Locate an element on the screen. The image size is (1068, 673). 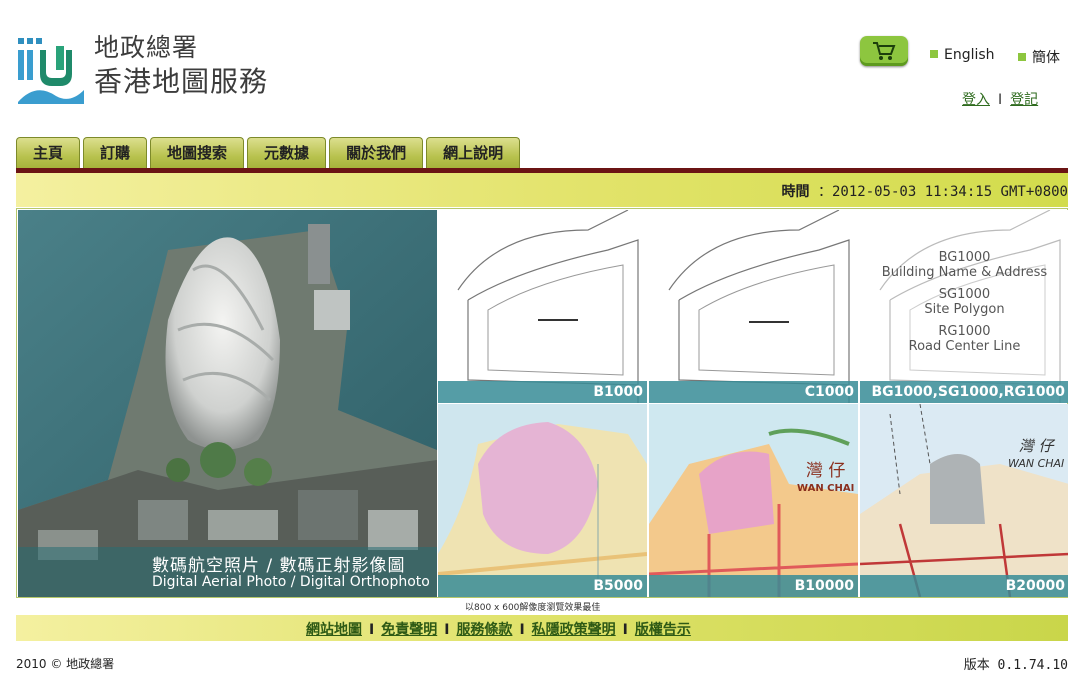
landsd-logo is located at coordinates (51, 70).